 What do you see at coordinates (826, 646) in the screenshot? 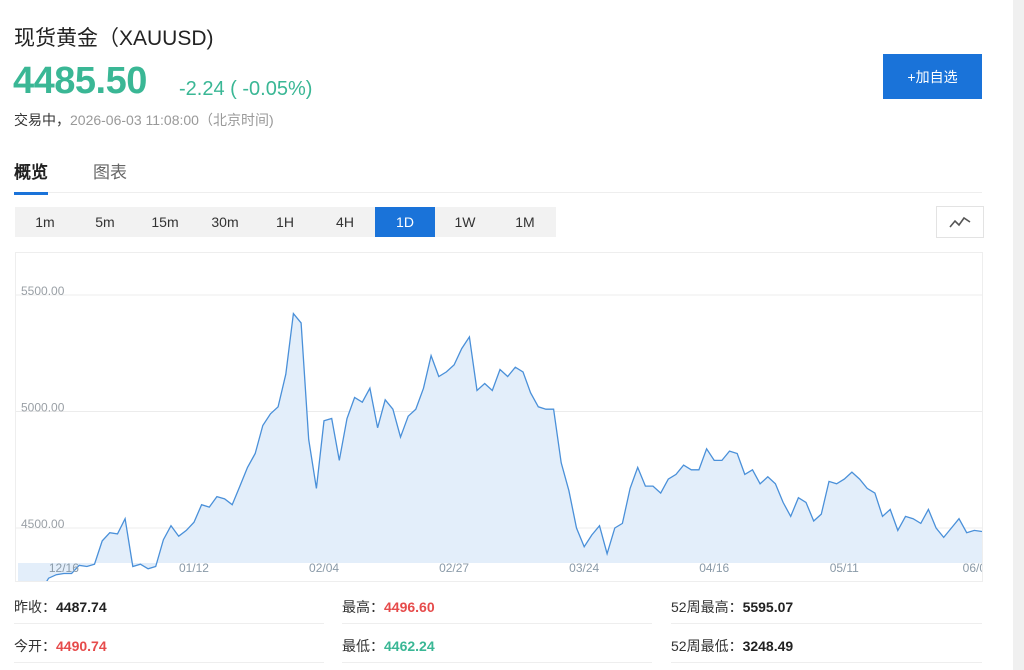
I see `stat-52w-low: 52周最低： 3248.49` at bounding box center [826, 646].